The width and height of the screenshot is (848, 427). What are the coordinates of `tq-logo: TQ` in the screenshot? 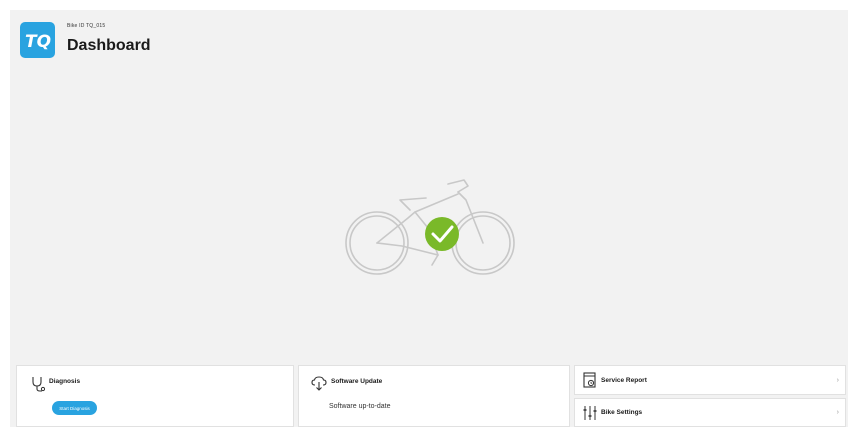 It's located at (37, 40).